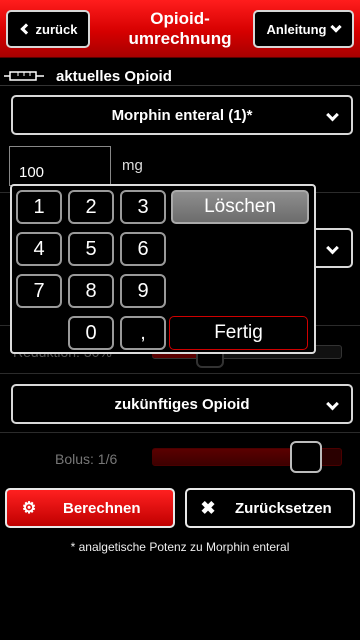  Describe the element at coordinates (86, 459) in the screenshot. I see `bolus-label: Bolus: 1/6` at that location.